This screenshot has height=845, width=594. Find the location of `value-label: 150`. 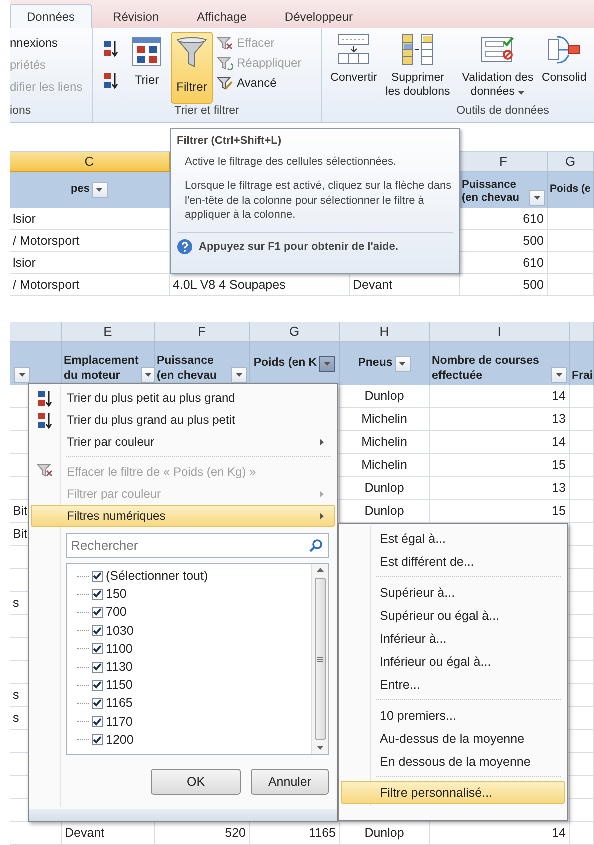

value-label: 150 is located at coordinates (116, 594).